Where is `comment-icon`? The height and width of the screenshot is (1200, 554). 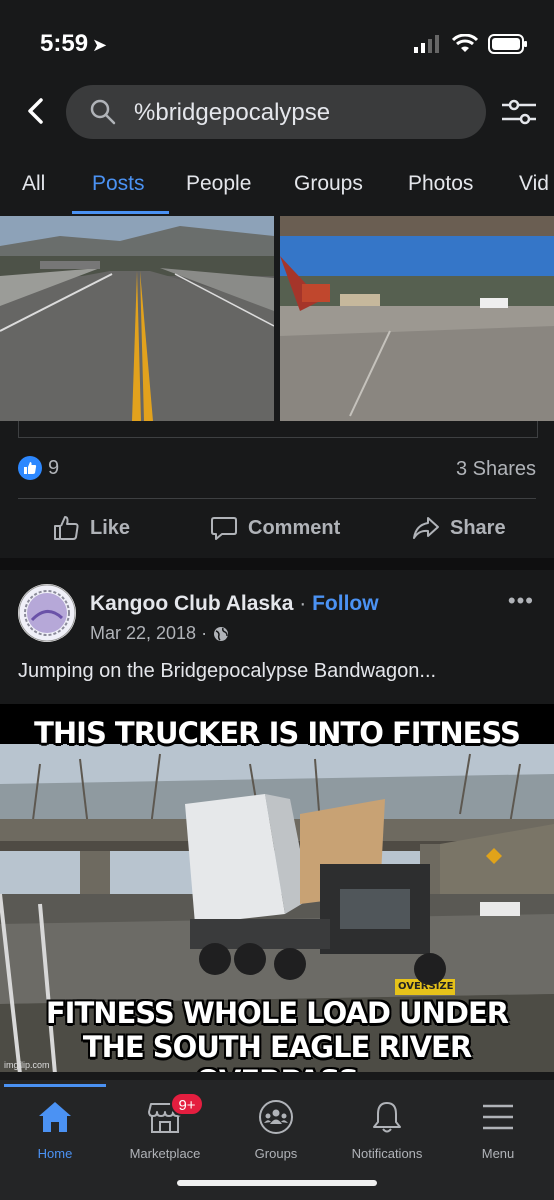 comment-icon is located at coordinates (224, 528).